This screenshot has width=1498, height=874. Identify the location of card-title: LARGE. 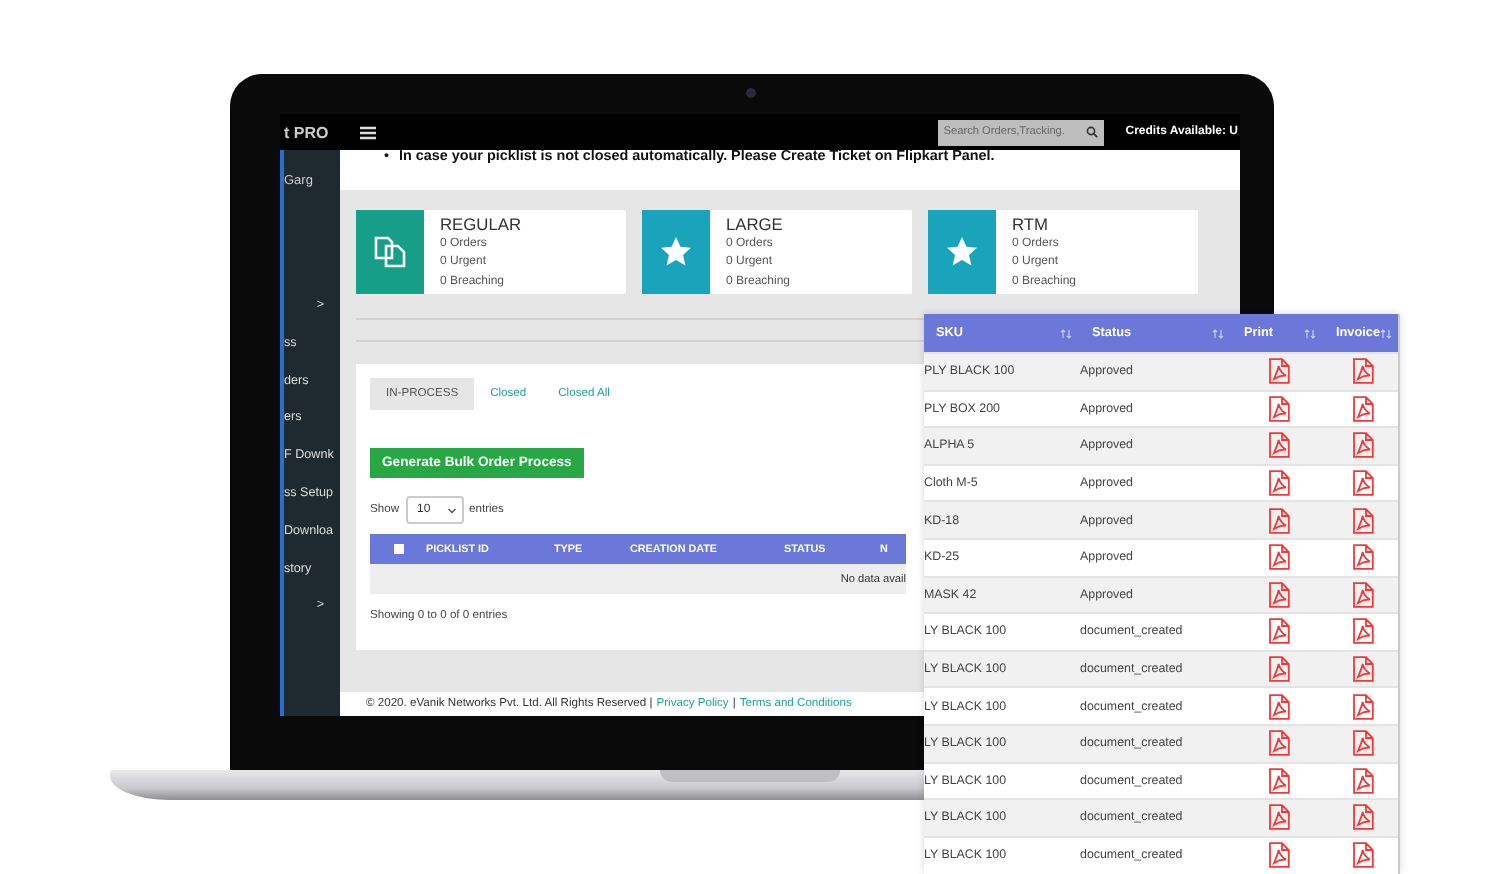
(755, 224).